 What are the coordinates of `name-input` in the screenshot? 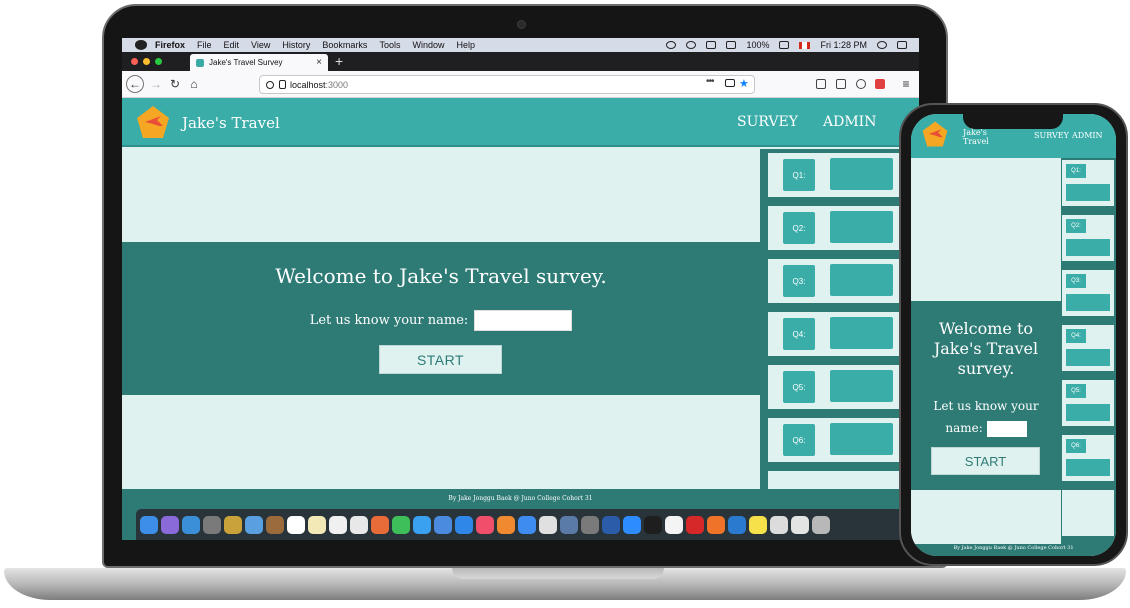 It's located at (523, 320).